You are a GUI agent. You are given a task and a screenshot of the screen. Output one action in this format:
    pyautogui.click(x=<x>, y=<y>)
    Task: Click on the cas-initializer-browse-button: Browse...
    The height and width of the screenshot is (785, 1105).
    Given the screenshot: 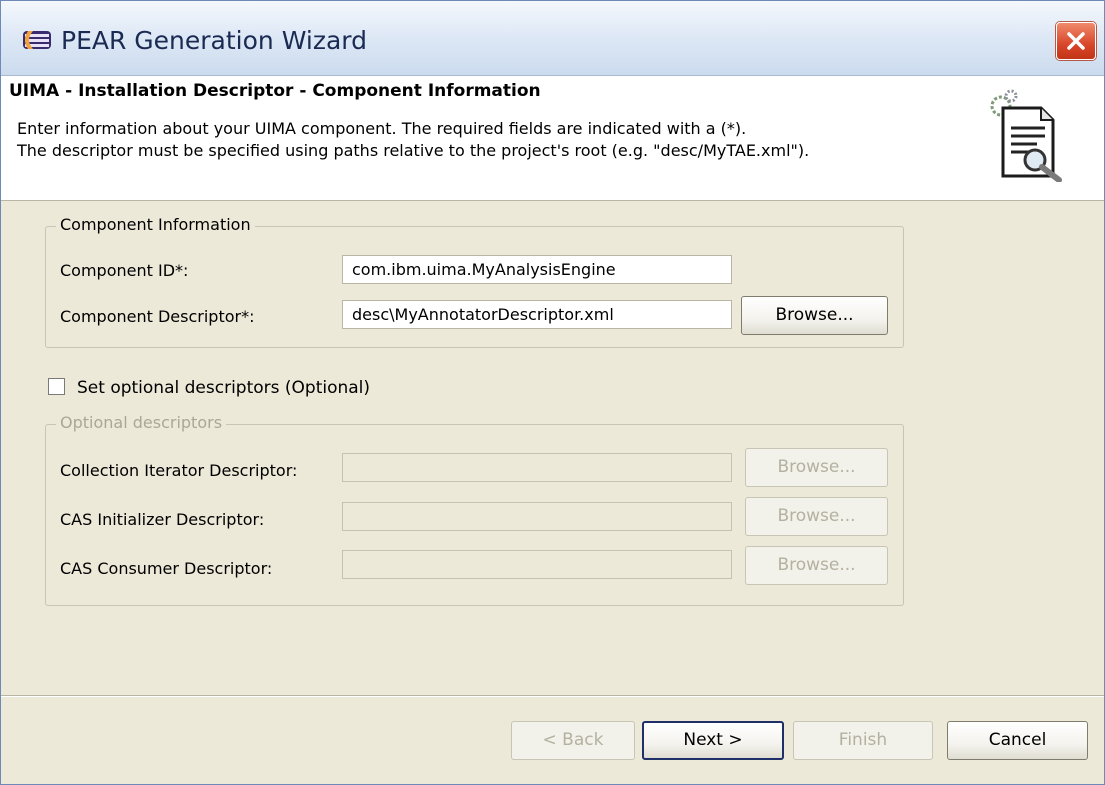 What is the action you would take?
    pyautogui.click(x=816, y=516)
    